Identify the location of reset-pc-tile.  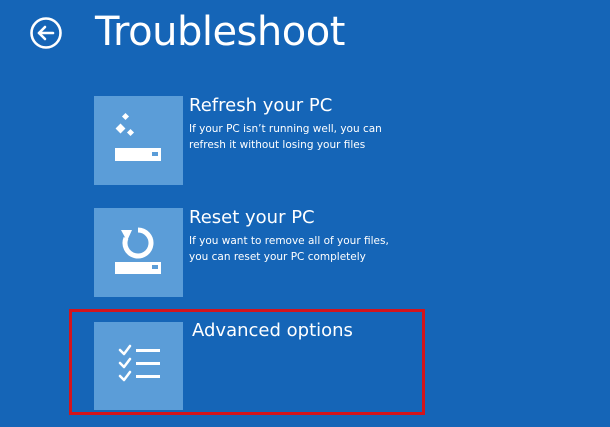
(138, 252).